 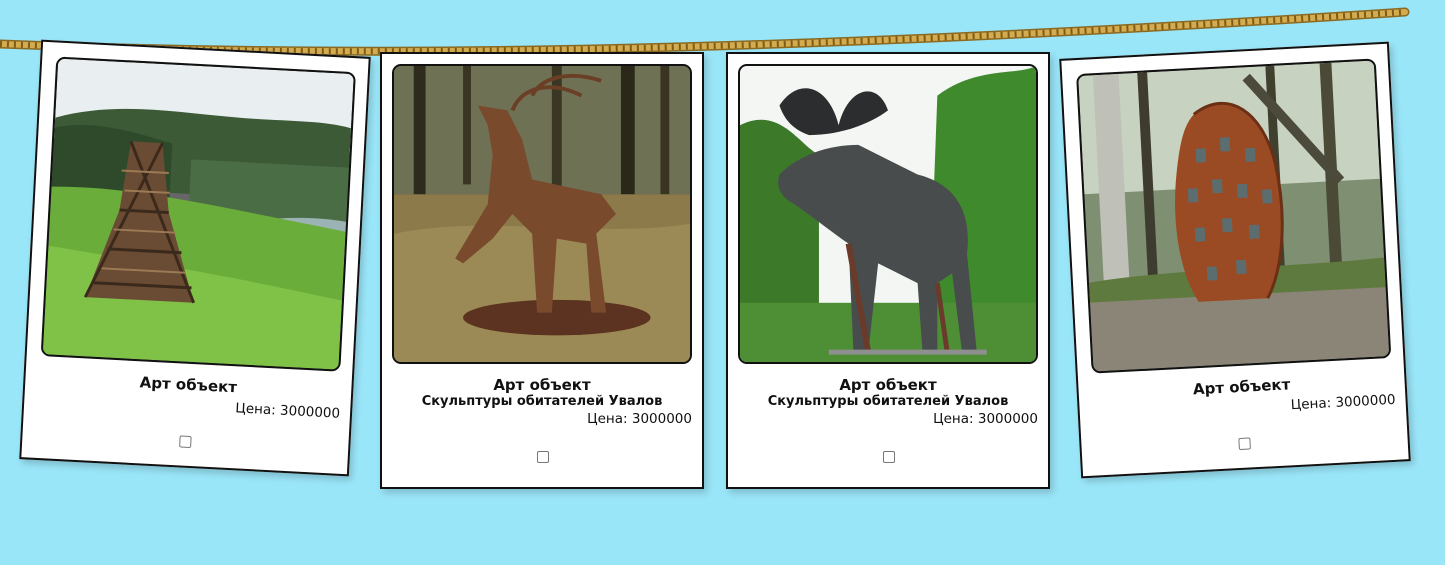 I want to click on moose-sculpture-image, so click(x=888, y=214).